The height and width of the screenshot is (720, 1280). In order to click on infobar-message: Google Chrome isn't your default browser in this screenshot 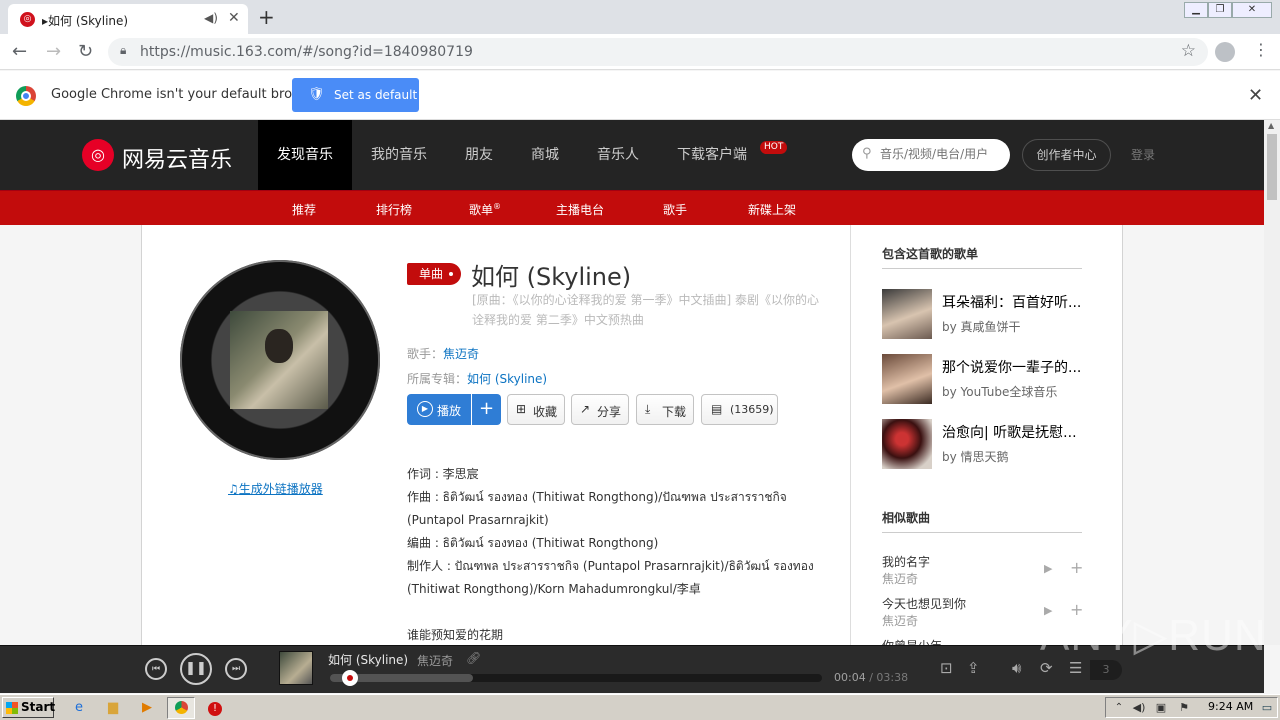, I will do `click(187, 94)`.